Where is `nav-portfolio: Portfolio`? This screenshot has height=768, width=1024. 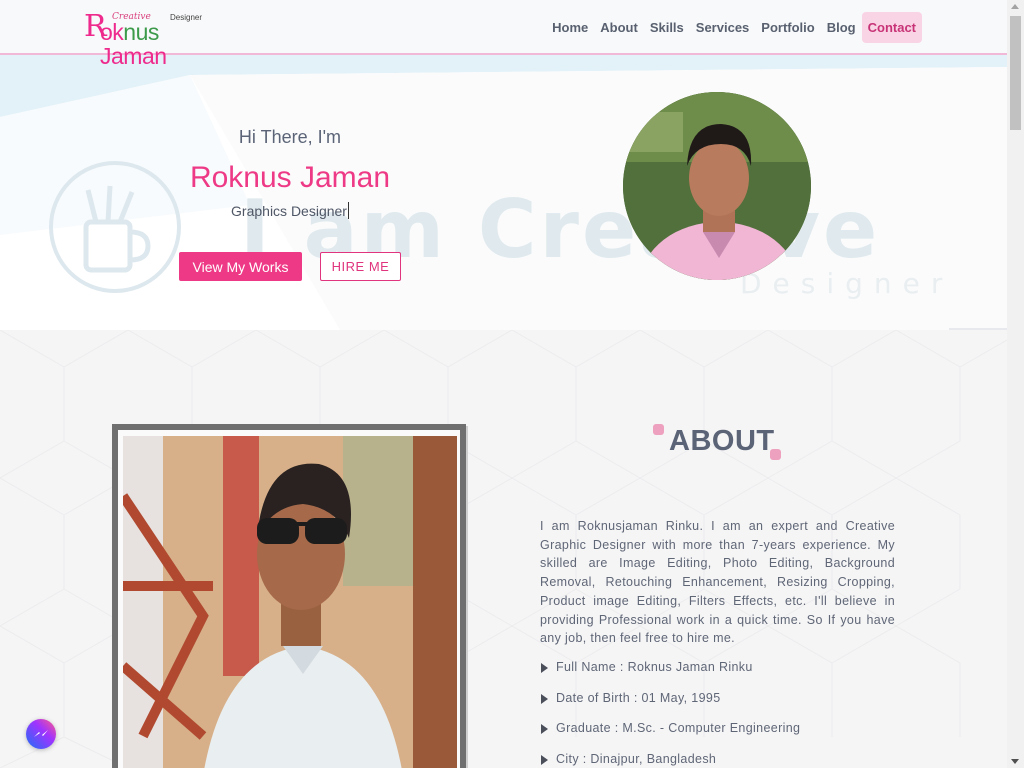
nav-portfolio: Portfolio is located at coordinates (787, 27).